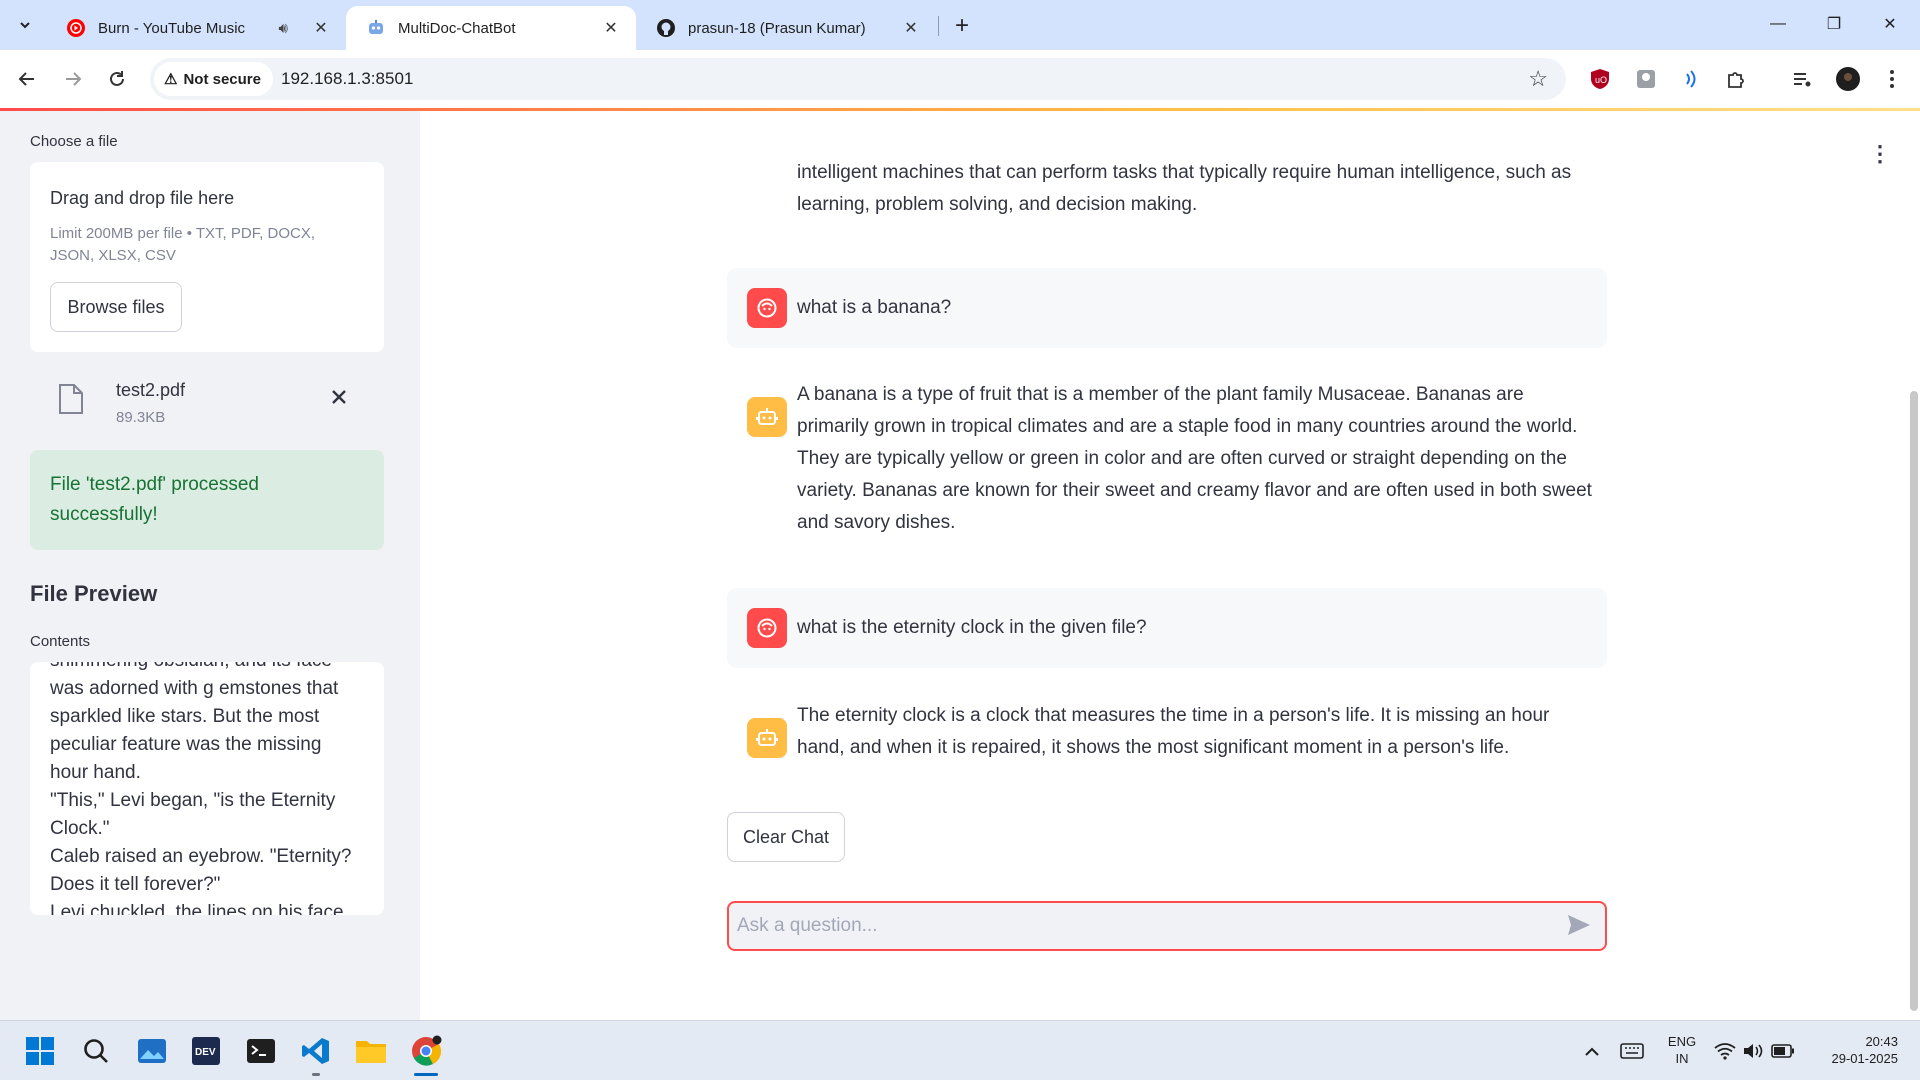 Image resolution: width=1920 pixels, height=1080 pixels. I want to click on back-button, so click(27, 79).